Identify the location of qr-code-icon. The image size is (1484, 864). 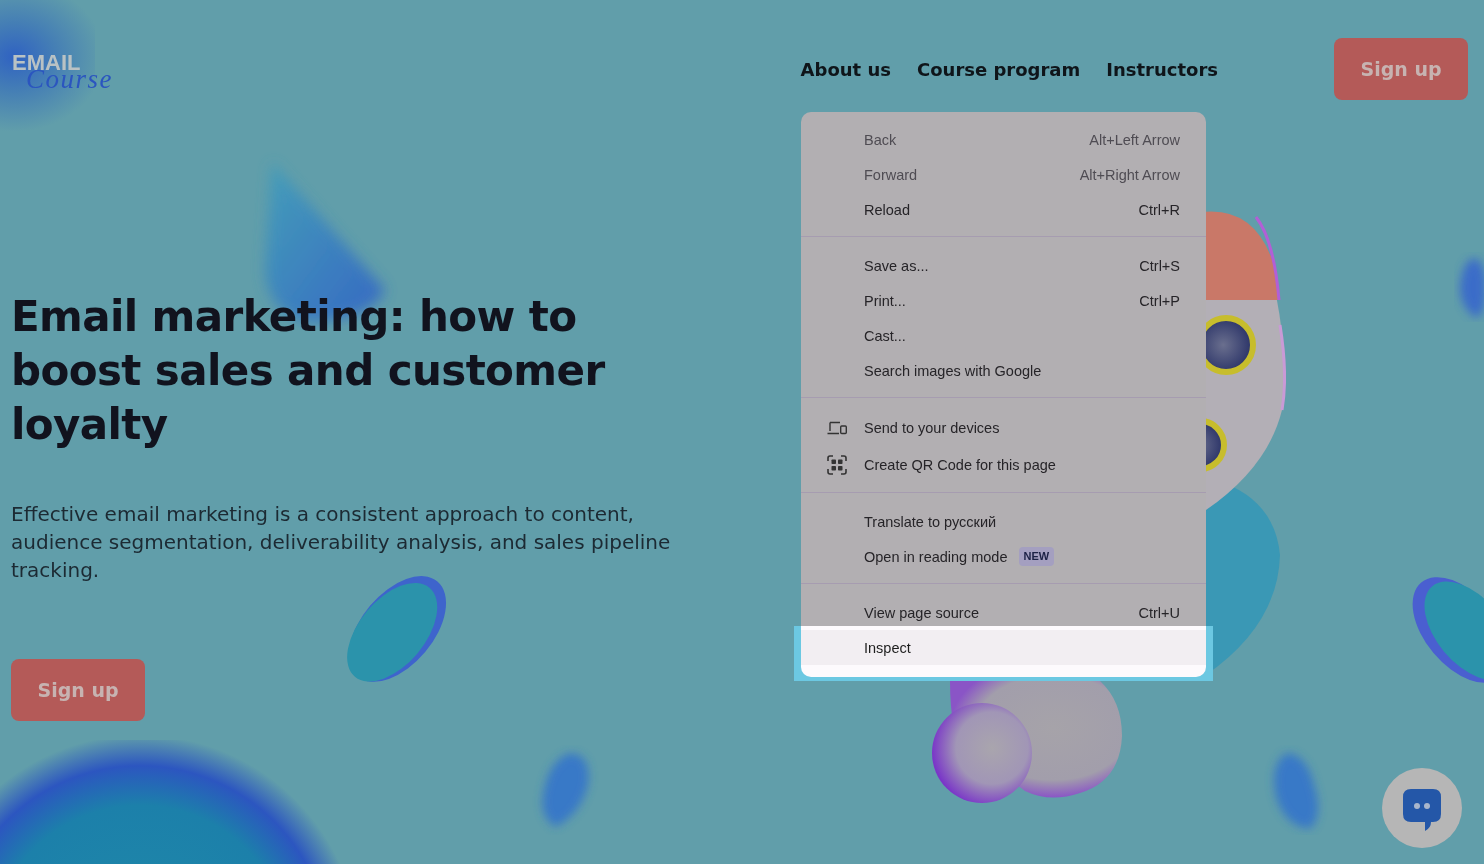
(837, 464).